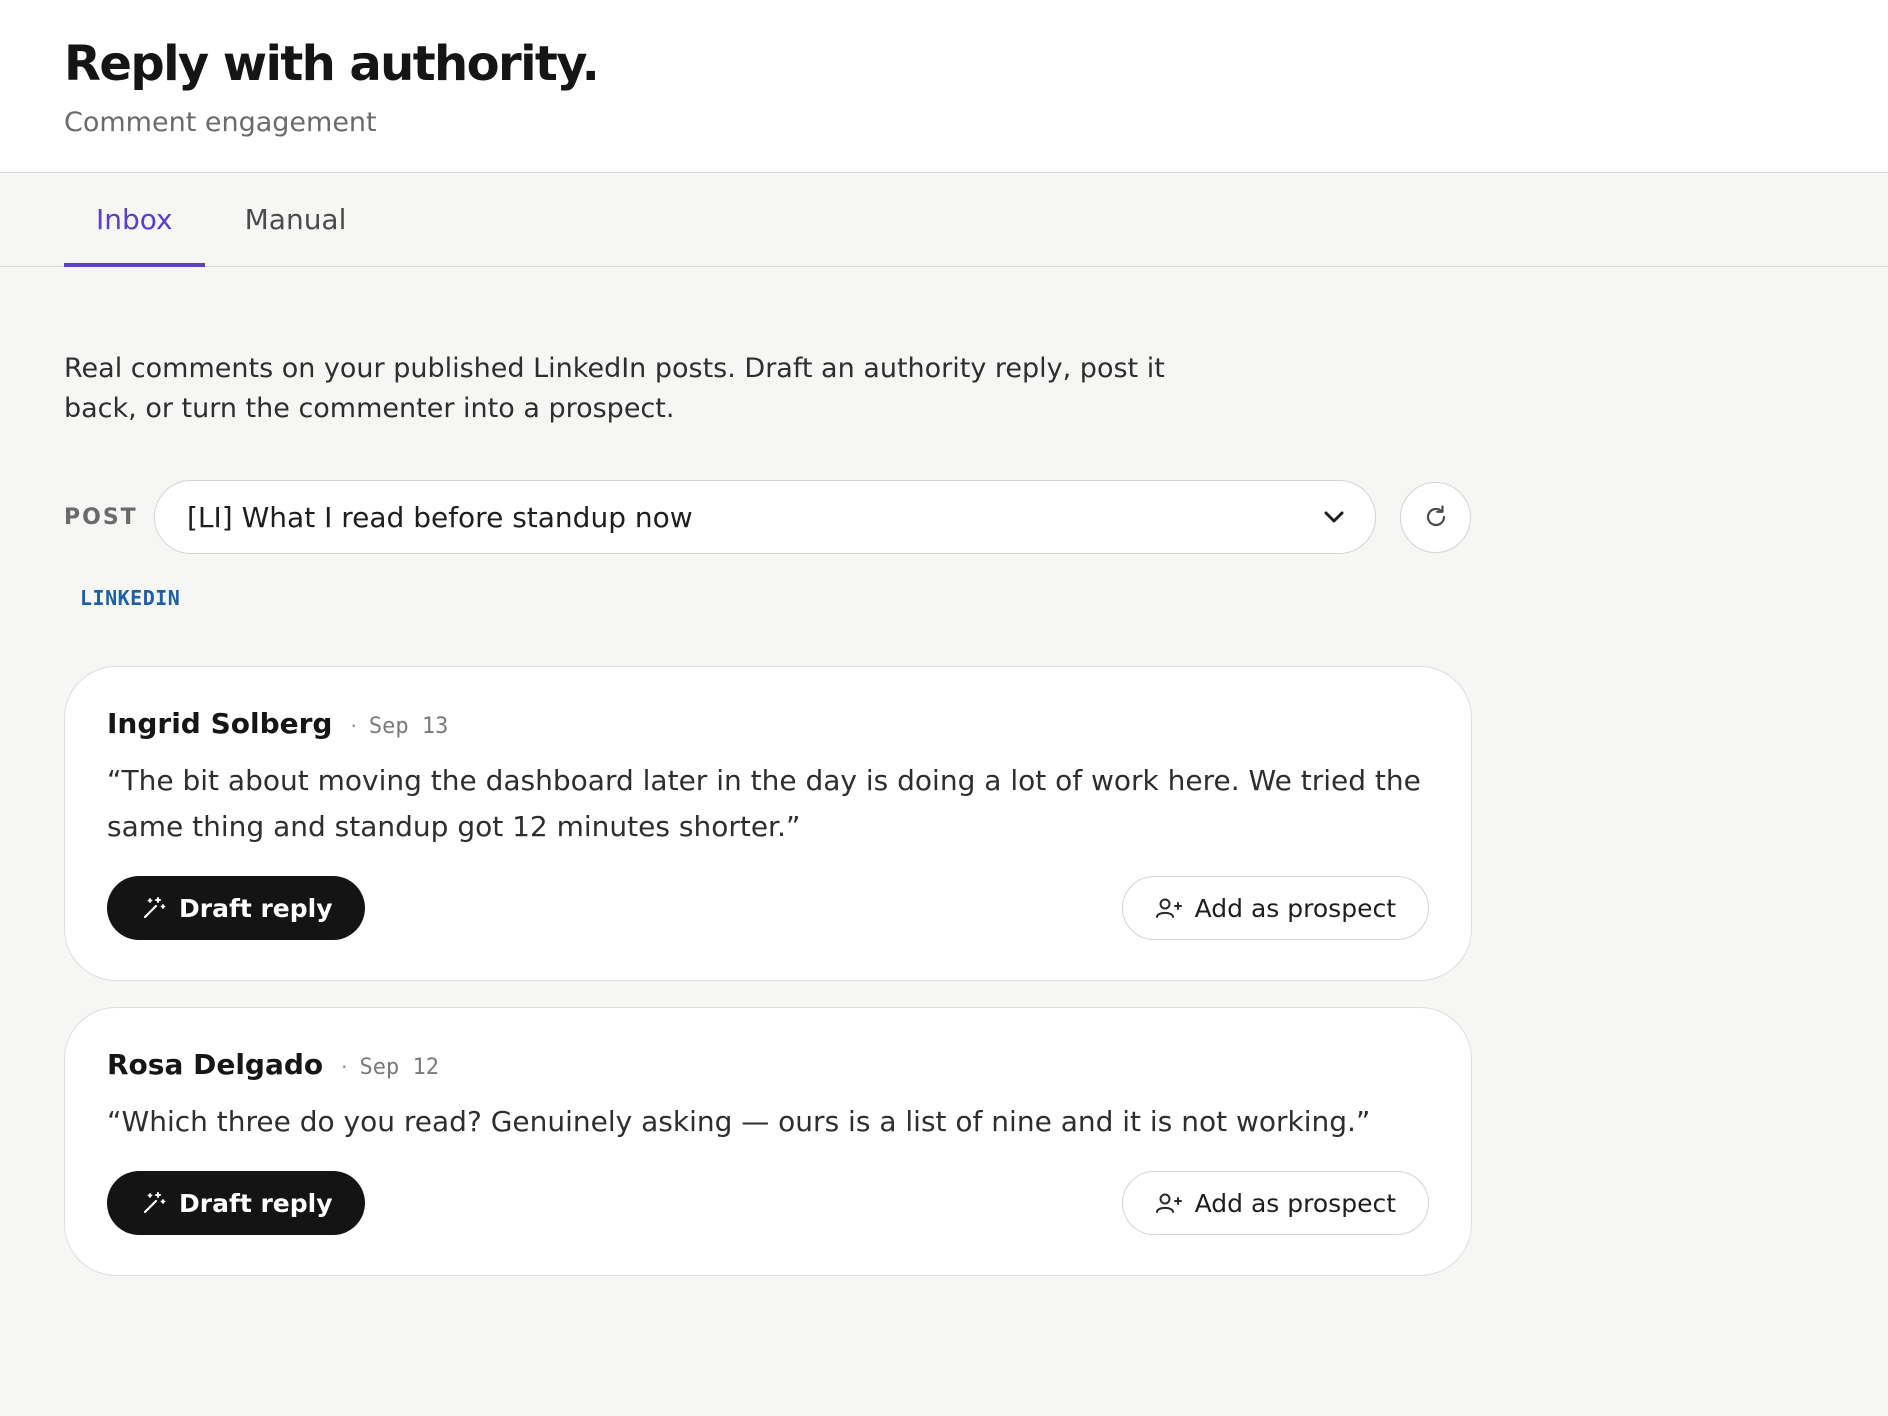  I want to click on tab-inbox: Inbox, so click(134, 220).